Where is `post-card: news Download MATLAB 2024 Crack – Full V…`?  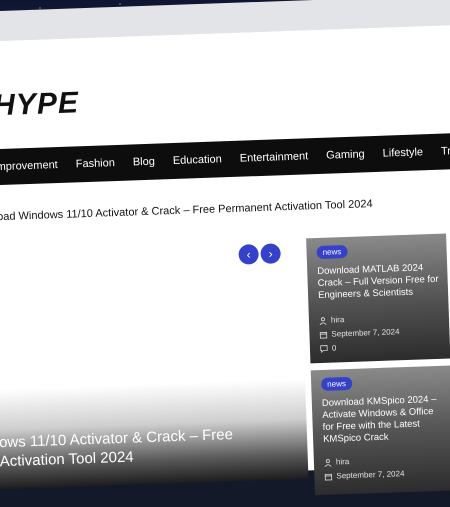
post-card: news Download MATLAB 2024 Crack – Full V… is located at coordinates (378, 299).